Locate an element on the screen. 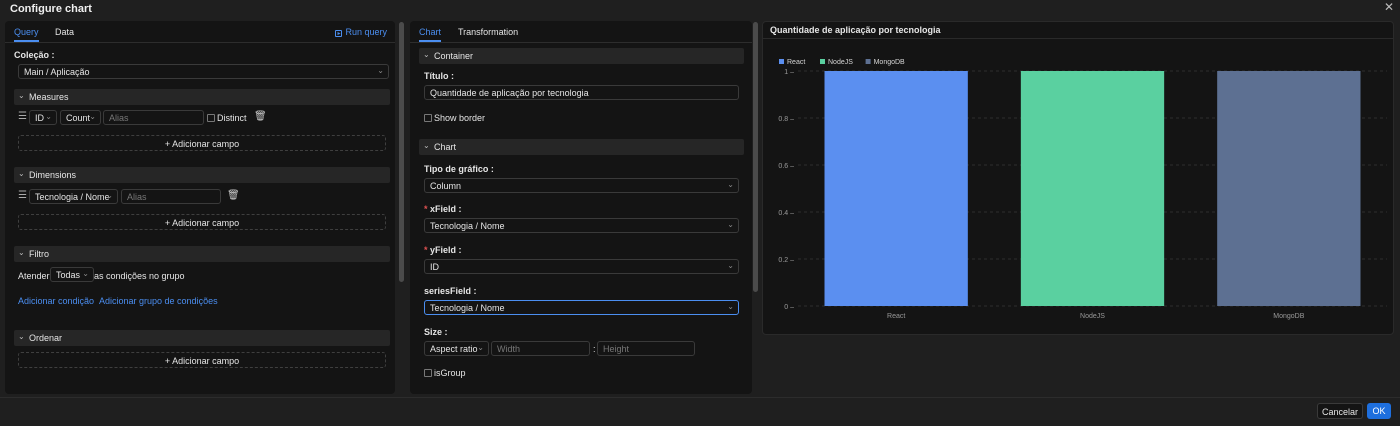 The width and height of the screenshot is (1400, 426). add-condition-link: Adicionar condição is located at coordinates (56, 301).